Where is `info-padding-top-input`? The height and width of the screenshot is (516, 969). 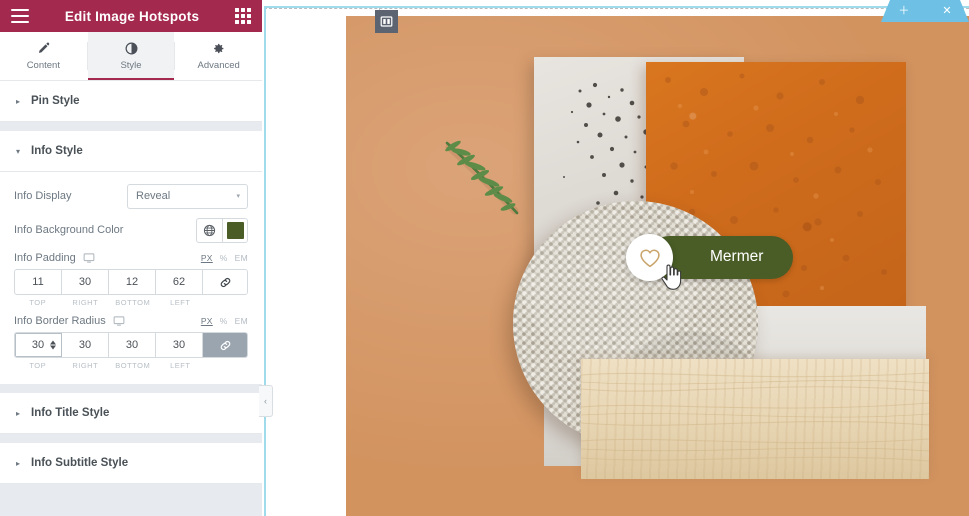 info-padding-top-input is located at coordinates (38, 282).